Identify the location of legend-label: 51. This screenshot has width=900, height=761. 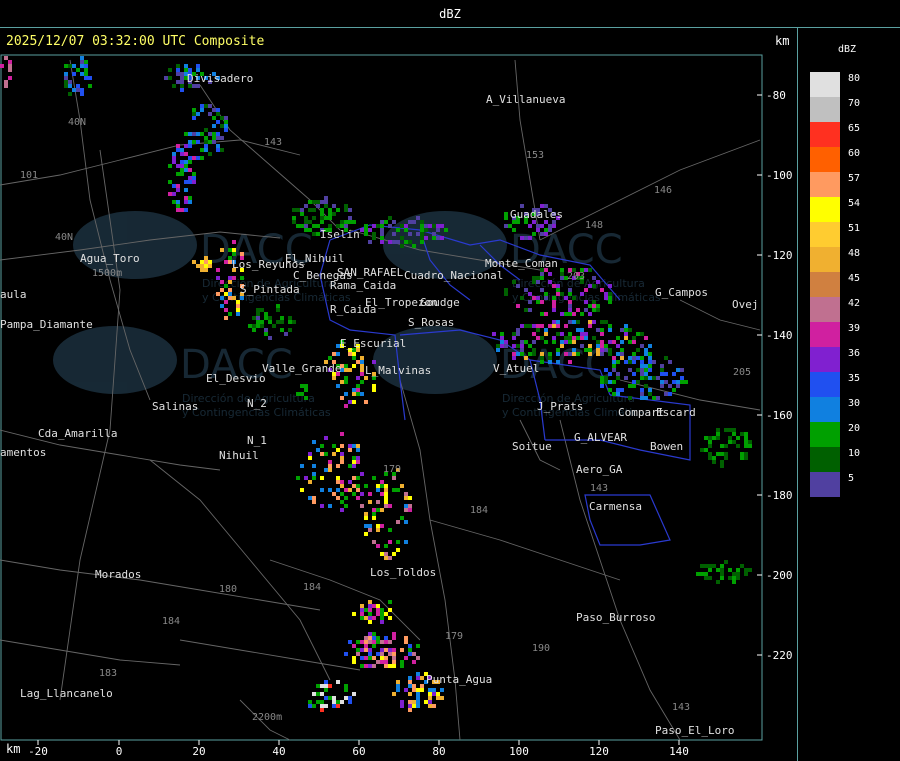
(854, 228).